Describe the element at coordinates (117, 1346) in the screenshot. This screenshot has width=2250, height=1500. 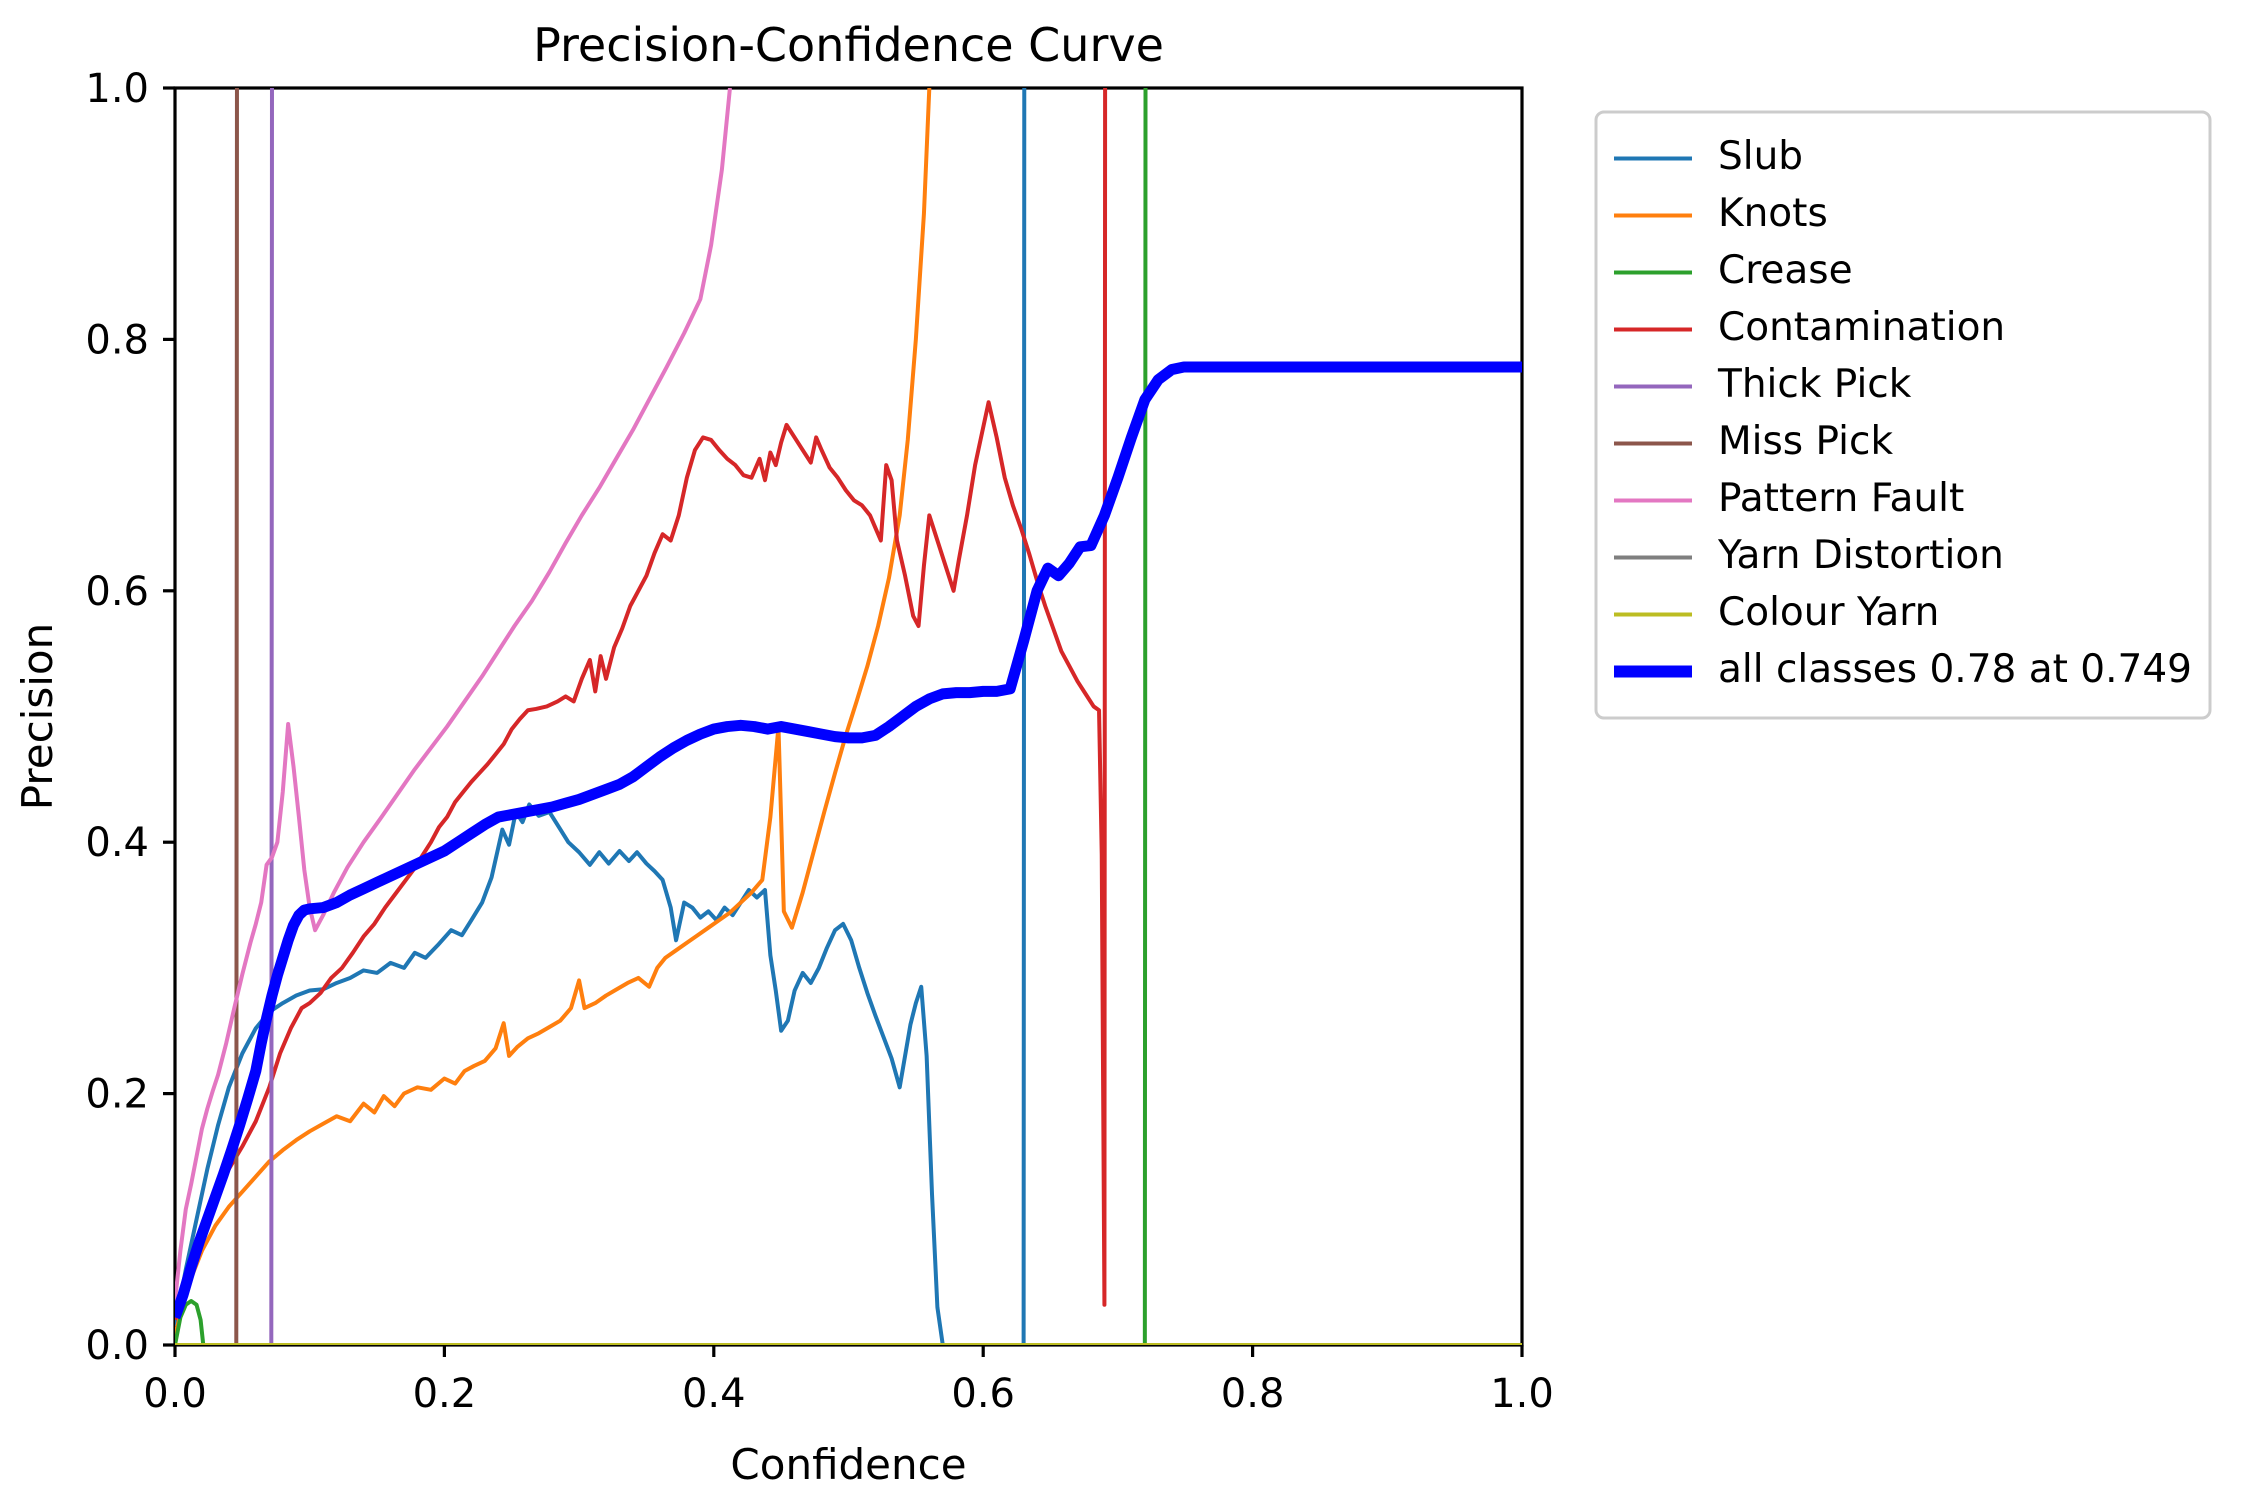
I see `y-tick-label: 0.0` at that location.